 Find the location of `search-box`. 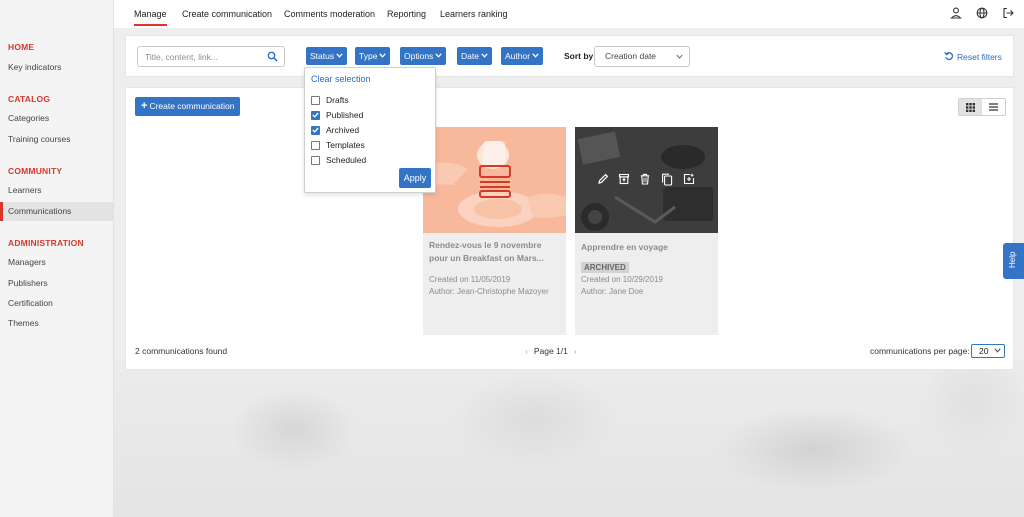

search-box is located at coordinates (211, 56).